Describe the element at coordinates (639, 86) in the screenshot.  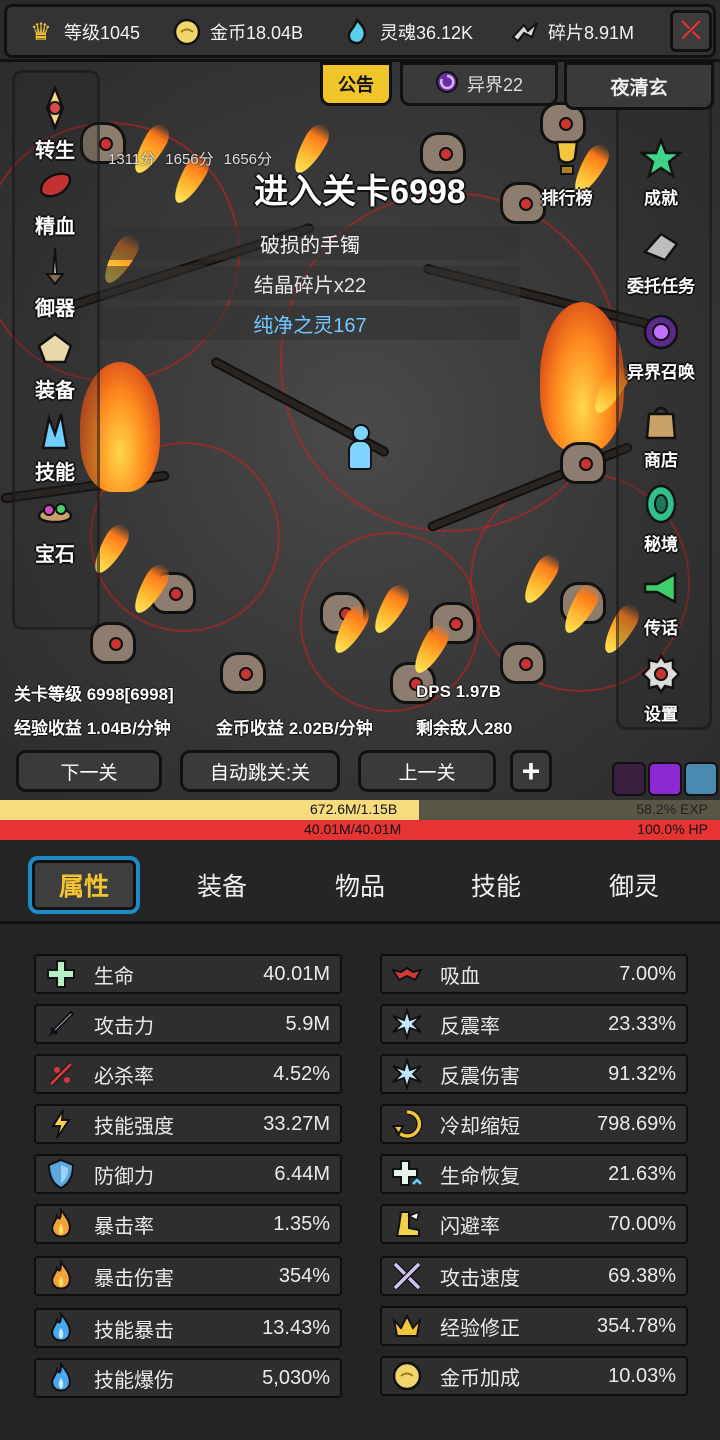
I see `player-name-tab: 夜清玄` at that location.